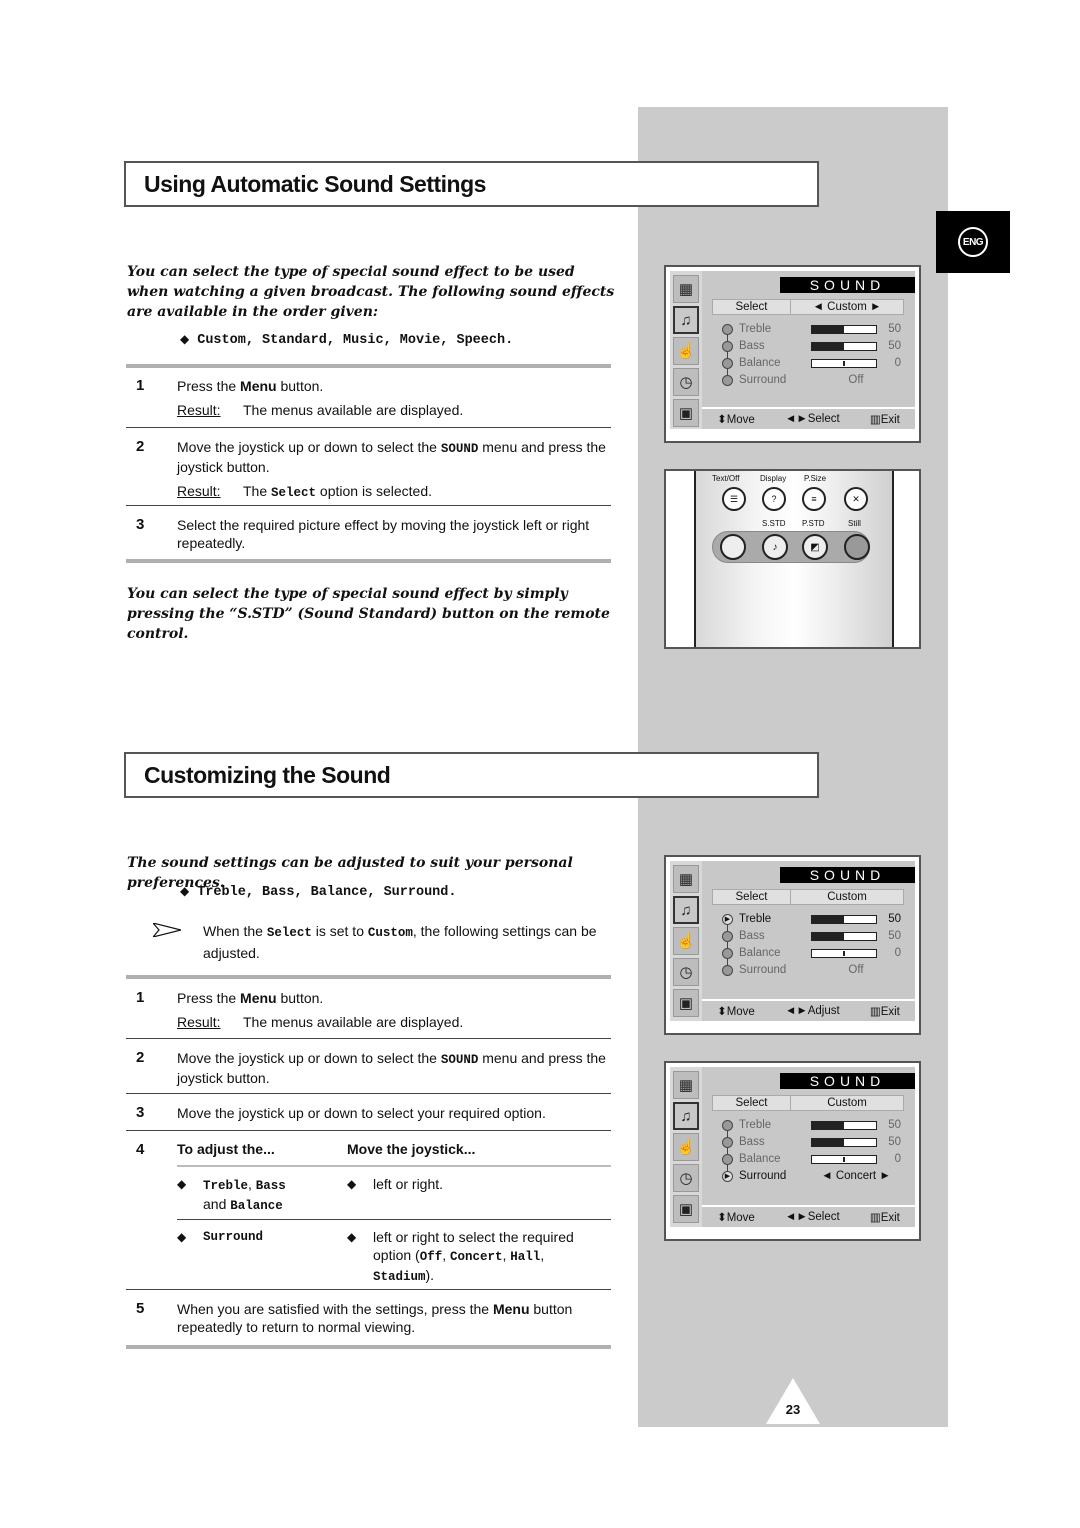 Image resolution: width=1080 pixels, height=1528 pixels. Describe the element at coordinates (774, 499) in the screenshot. I see `display-button: ?` at that location.